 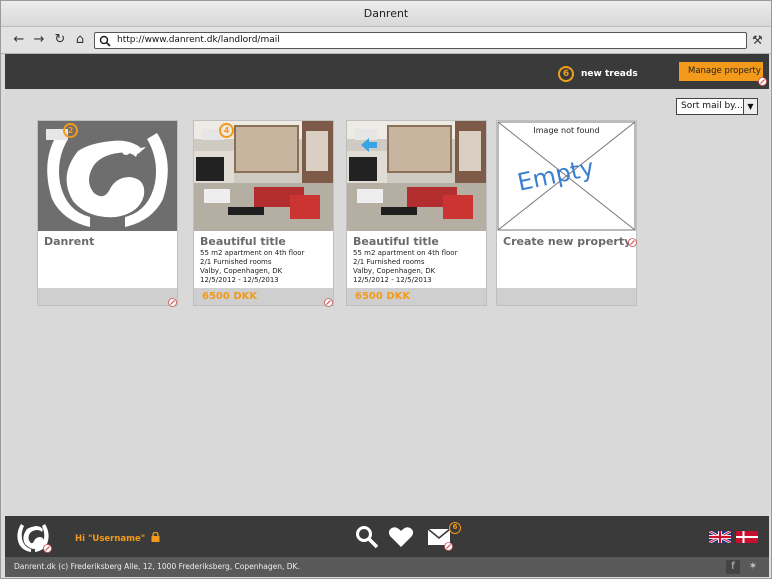 I want to click on uk-flag-icon, so click(x=720, y=537).